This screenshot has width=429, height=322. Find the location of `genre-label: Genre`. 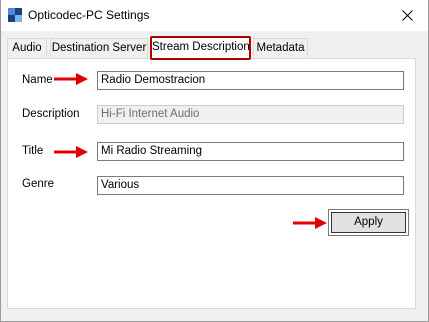

genre-label: Genre is located at coordinates (38, 184).